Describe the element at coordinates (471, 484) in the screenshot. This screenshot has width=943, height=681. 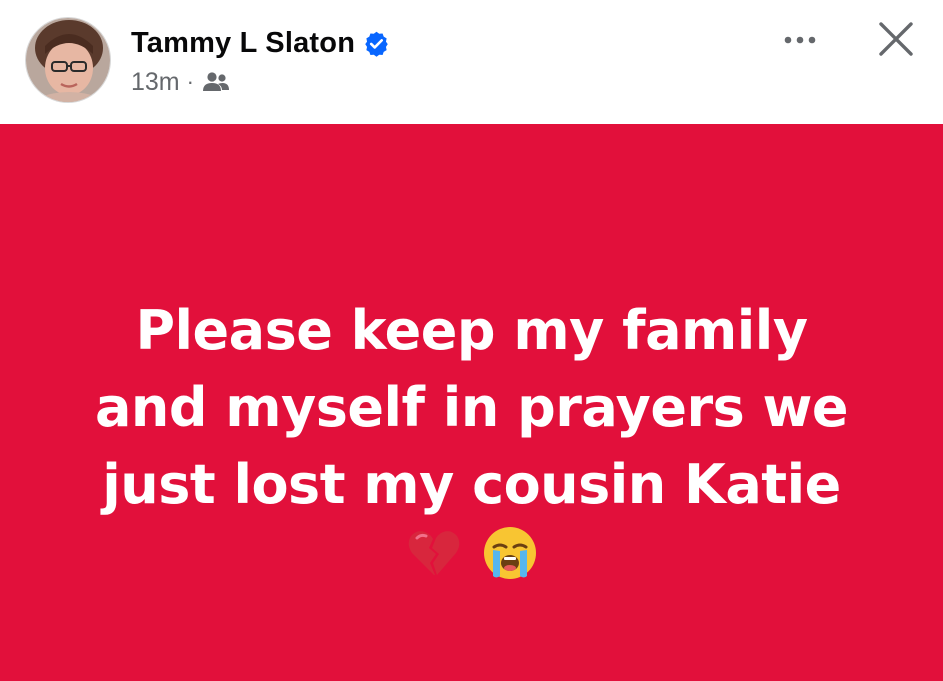
I see `status-line: just lost my cousin Katie` at that location.